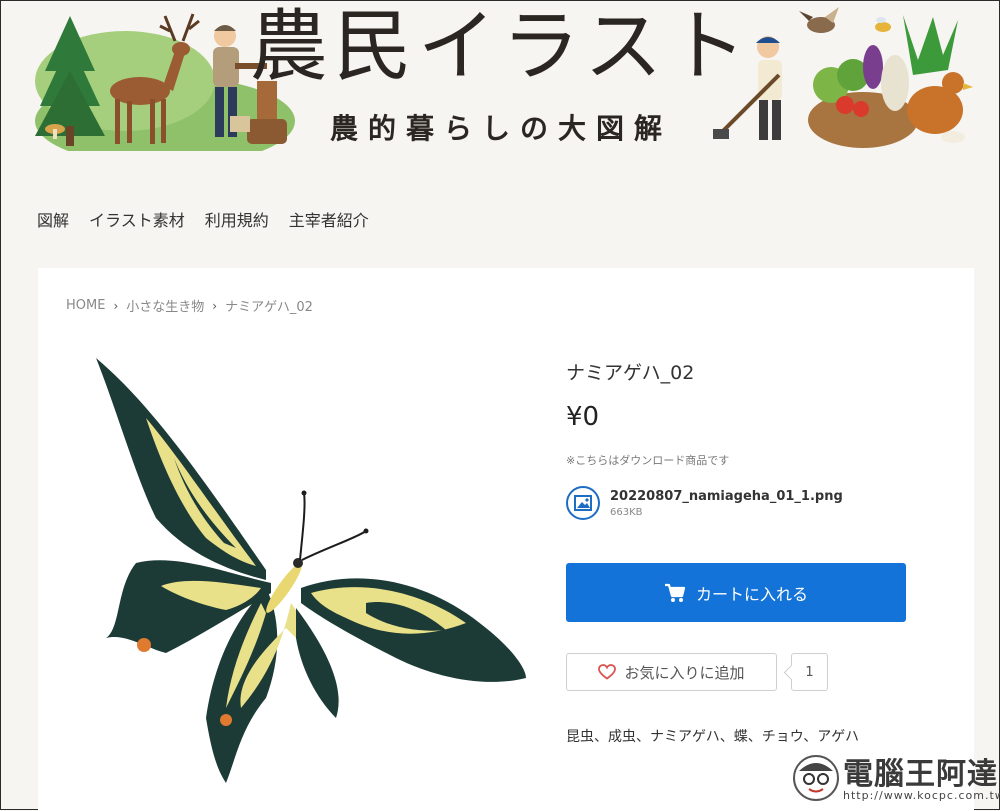  I want to click on add-to-favorites-button: お気に入りに追加, so click(671, 672).